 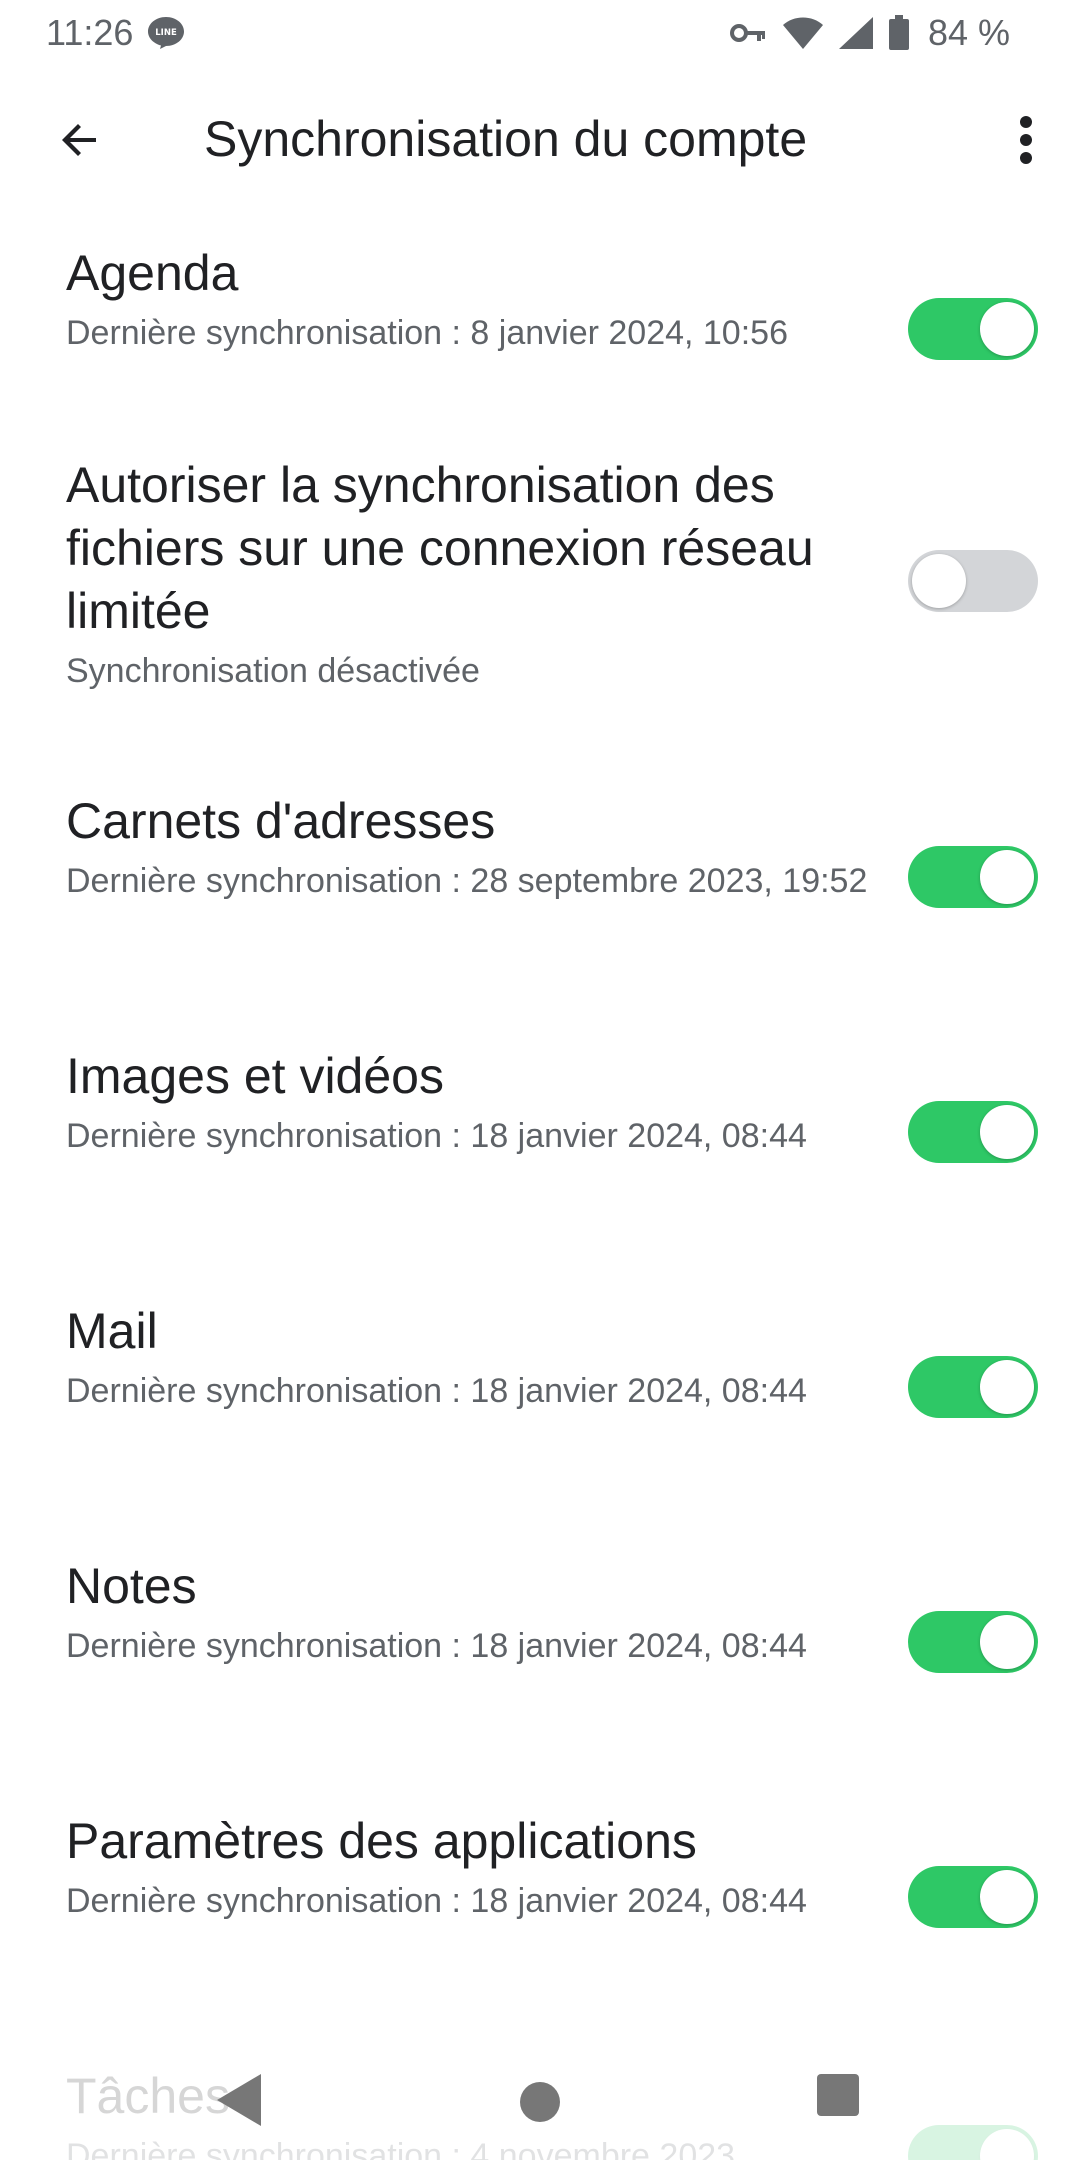 What do you see at coordinates (90, 32) in the screenshot?
I see `status-time: 11:26` at bounding box center [90, 32].